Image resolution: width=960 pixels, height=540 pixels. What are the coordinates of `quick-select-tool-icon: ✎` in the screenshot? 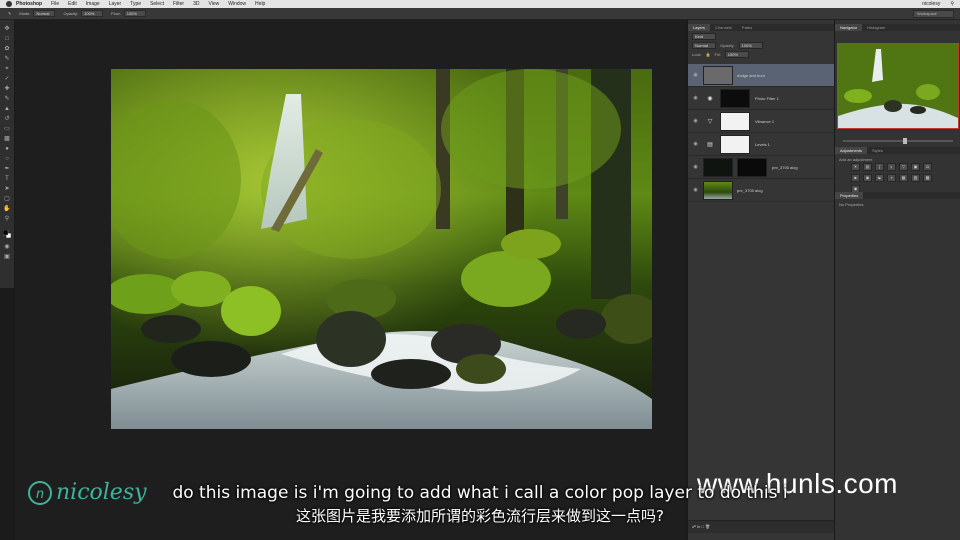 It's located at (7, 59).